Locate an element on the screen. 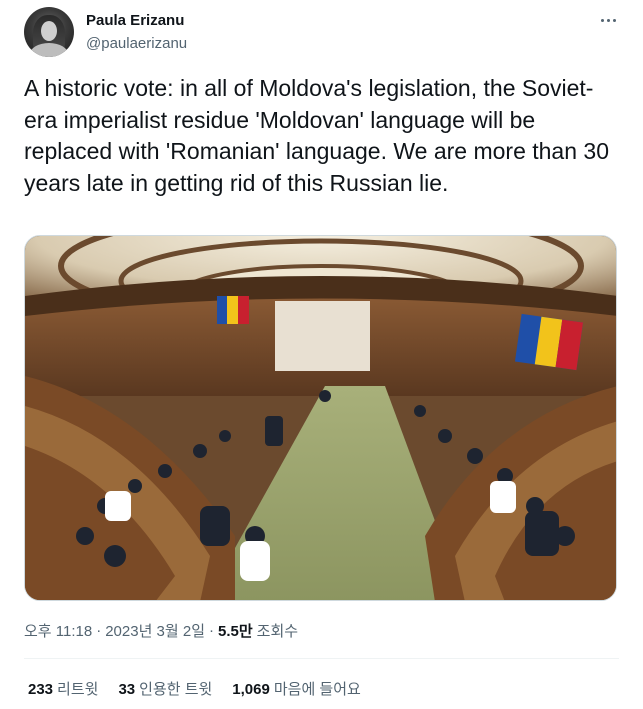 Image resolution: width=643 pixels, height=709 pixels. tweet-time: 오후 11:18 is located at coordinates (58, 630).